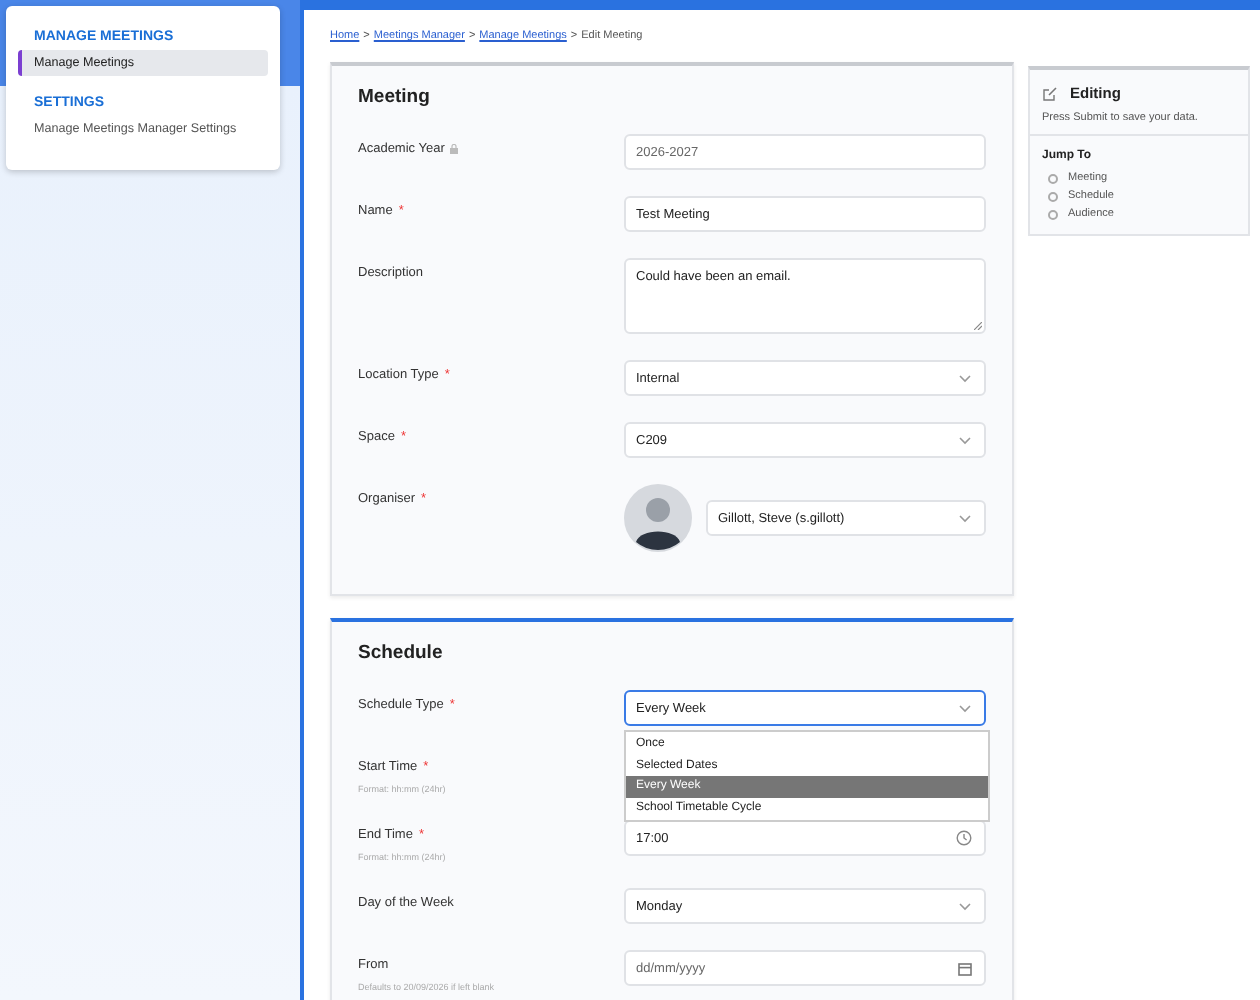 The image size is (1260, 1000). What do you see at coordinates (454, 149) in the screenshot?
I see `lock-icon` at bounding box center [454, 149].